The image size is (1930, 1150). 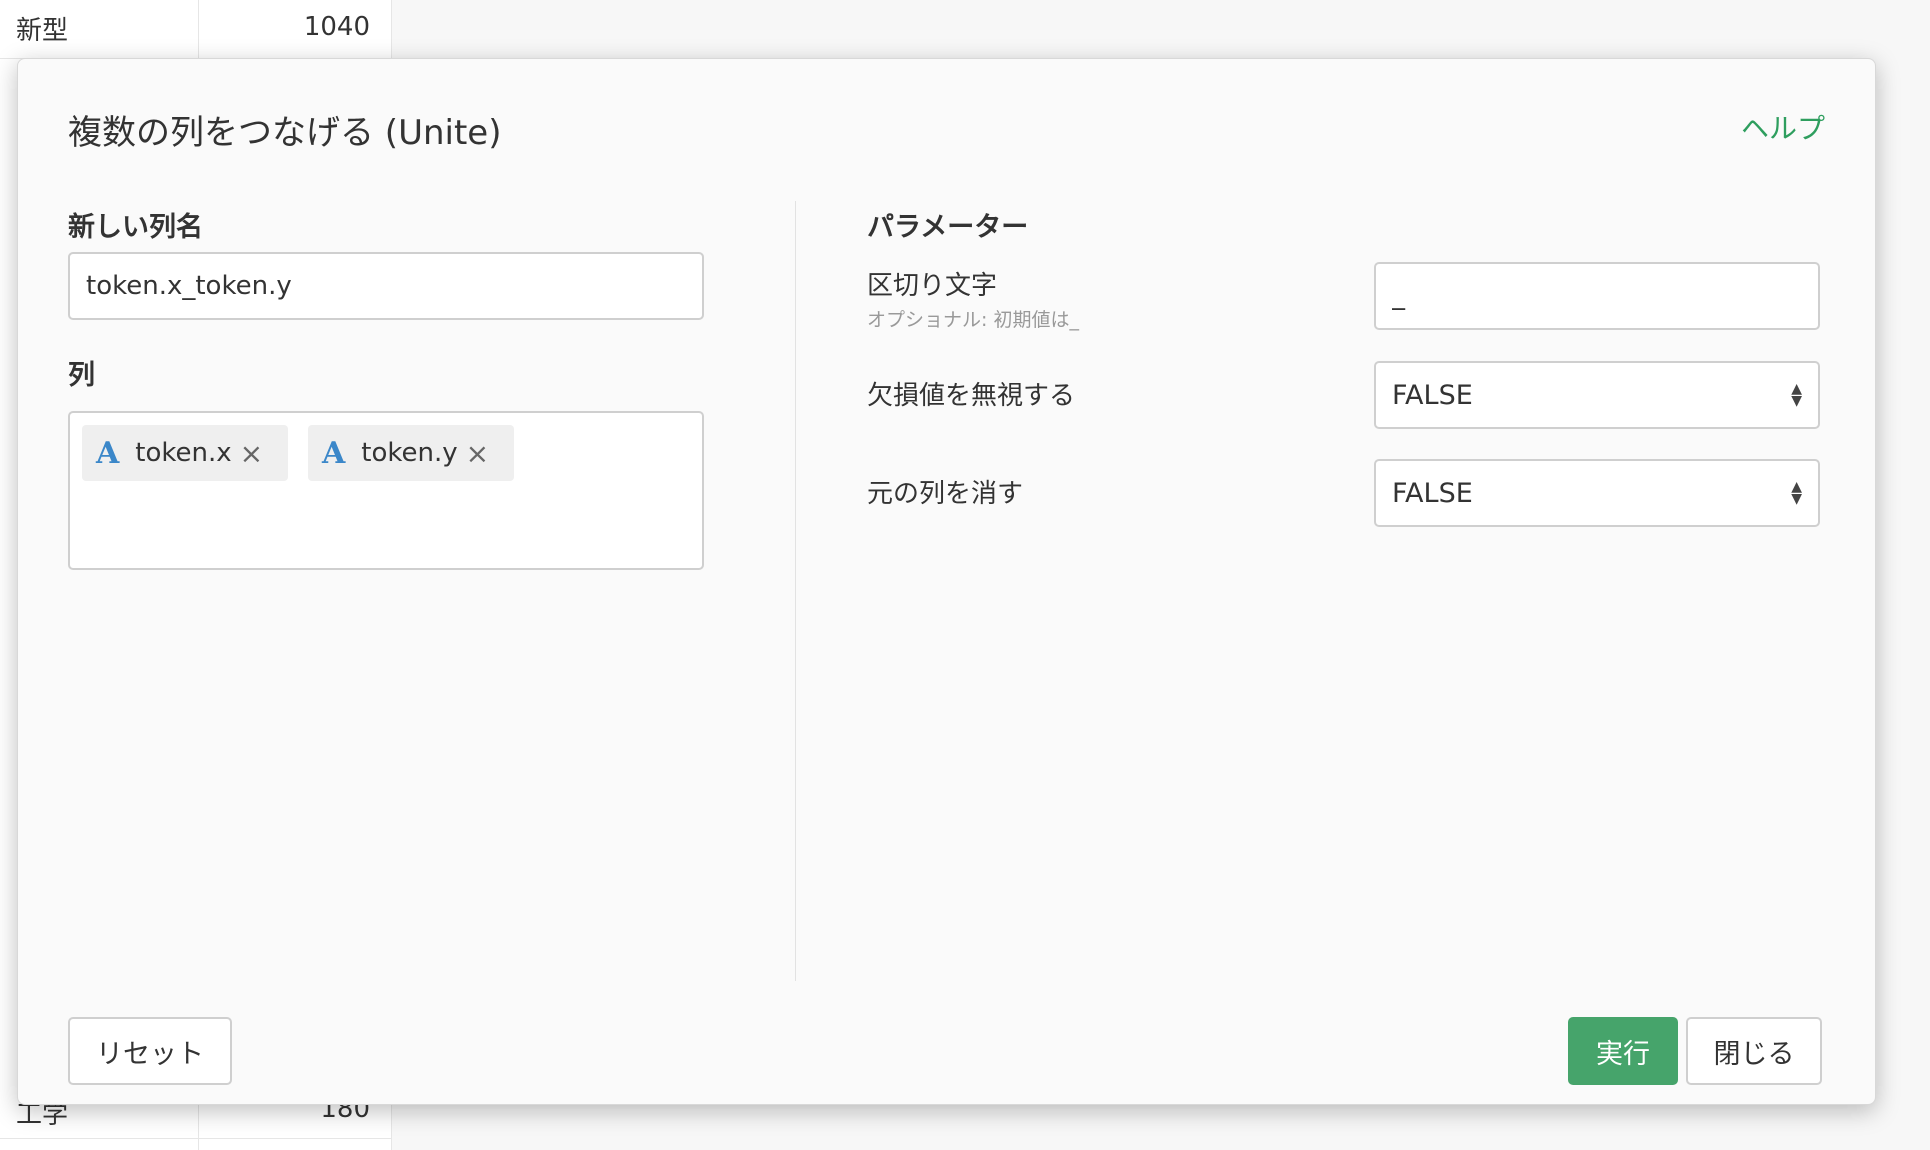 What do you see at coordinates (1754, 1051) in the screenshot?
I see `close-button: 閉じる` at bounding box center [1754, 1051].